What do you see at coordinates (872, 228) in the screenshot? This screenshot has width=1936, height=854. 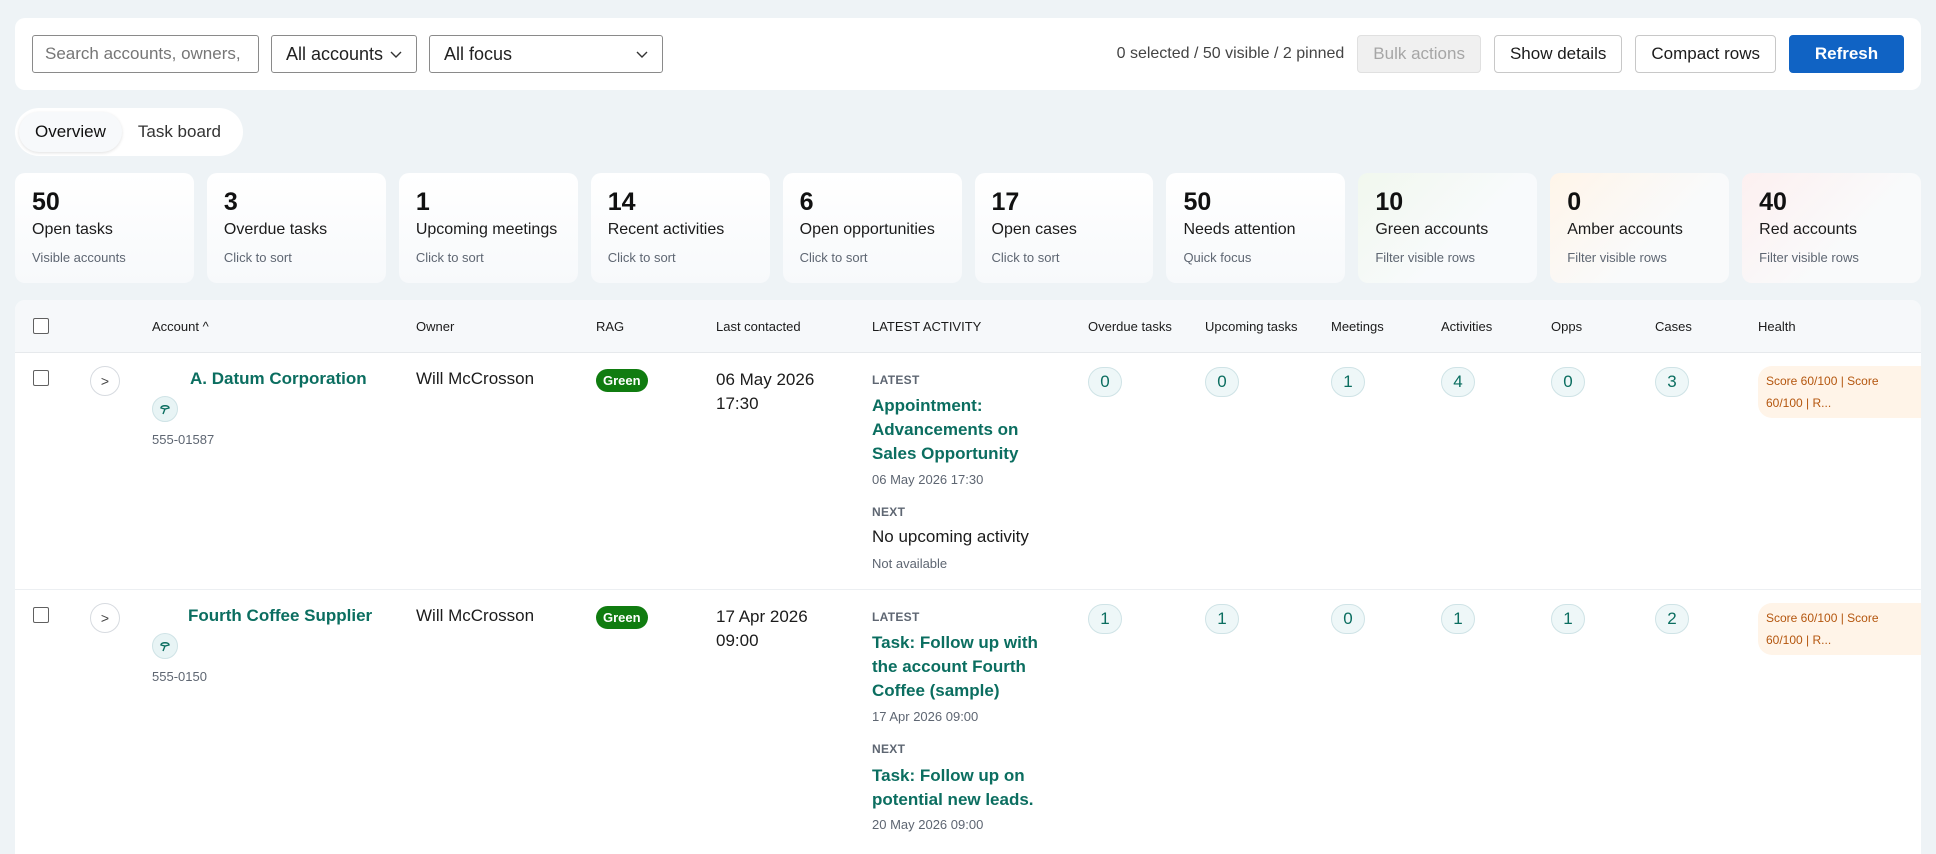 I see `card-open-opportunities: 6 Open opportunities Click to sort` at bounding box center [872, 228].